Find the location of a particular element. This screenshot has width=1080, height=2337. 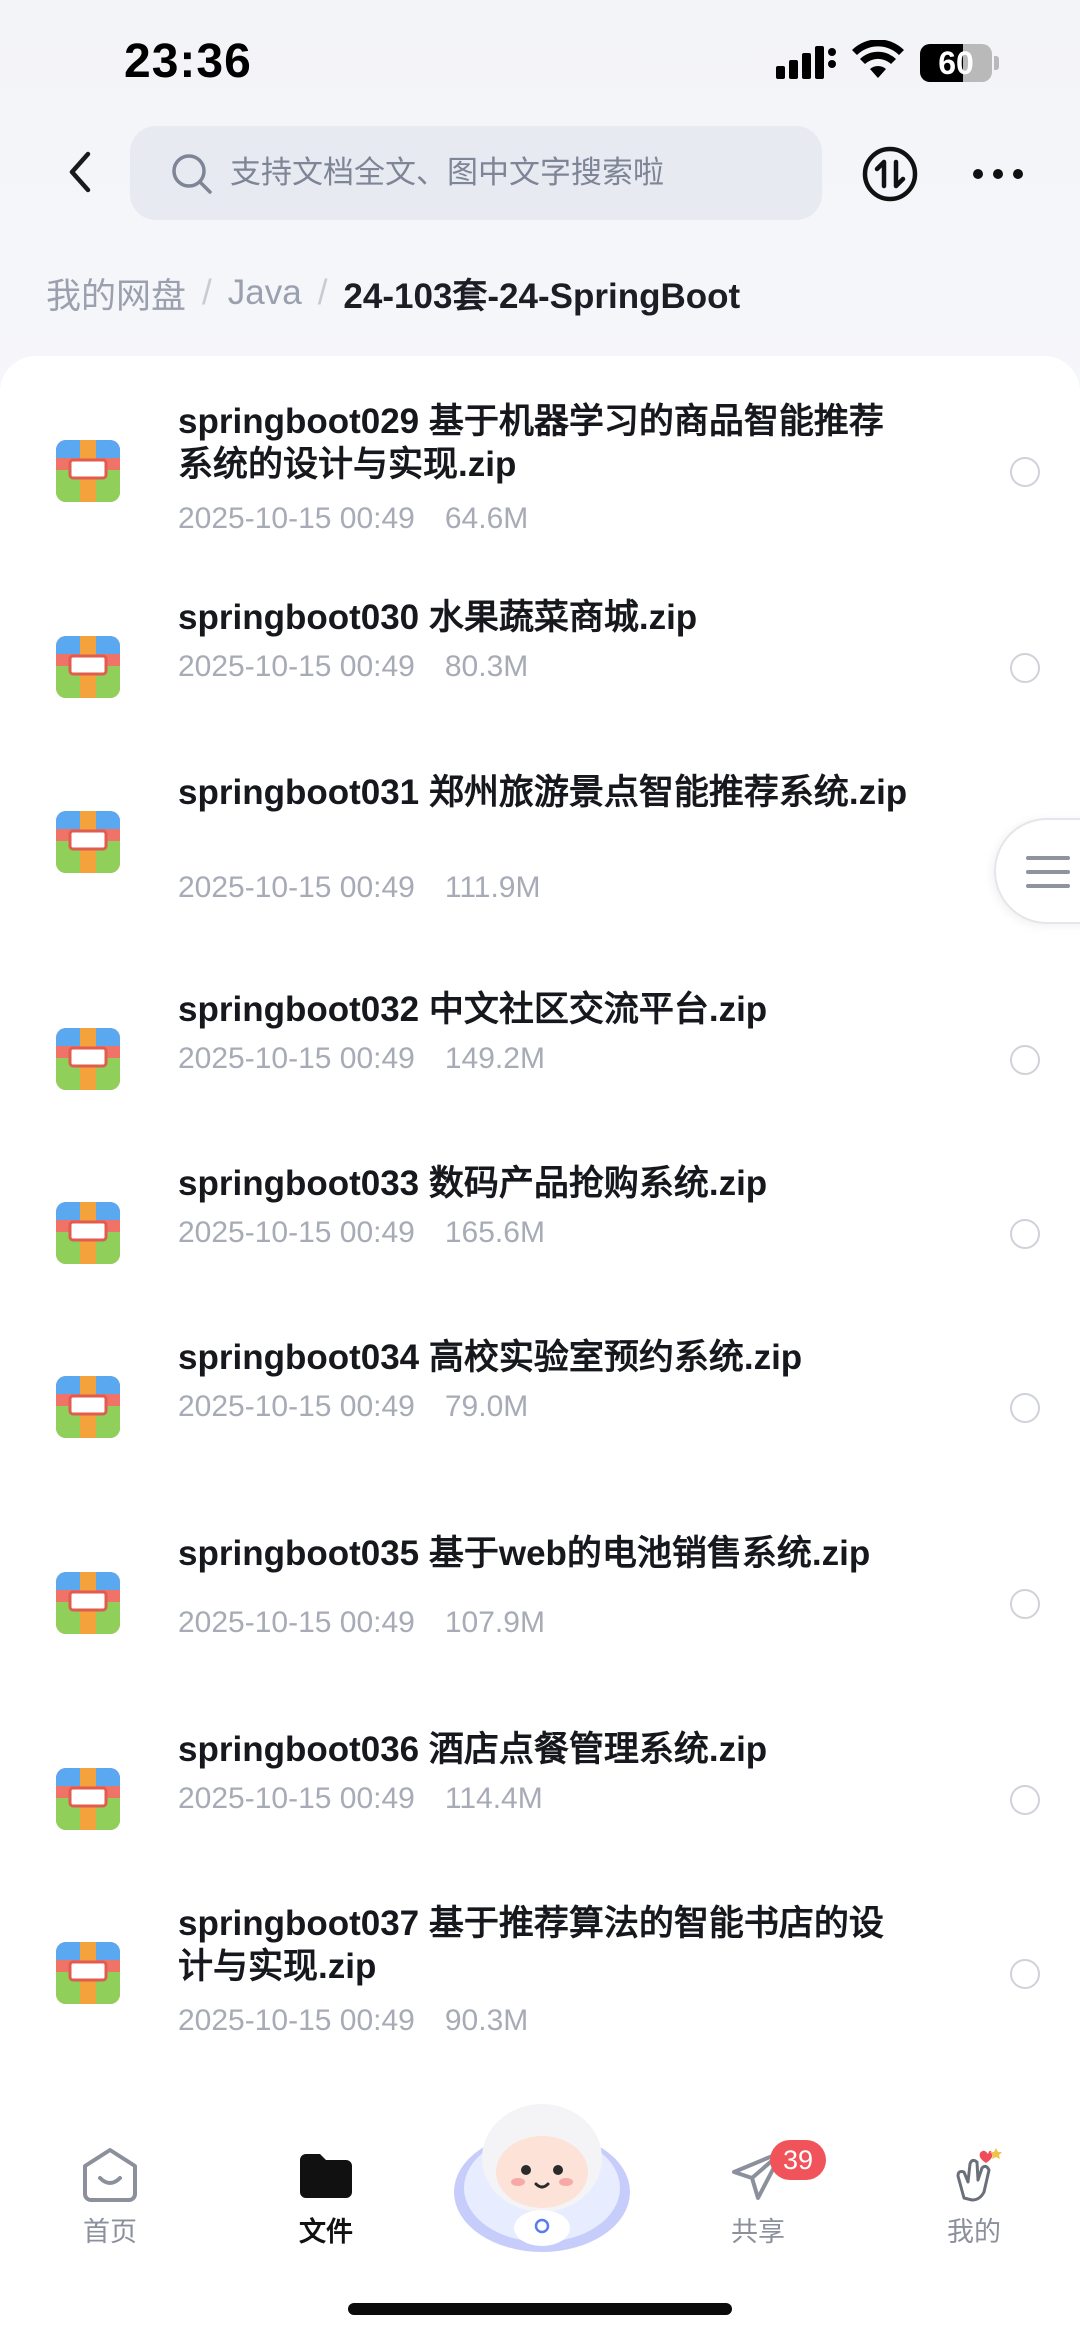

tab-home: 首页 is located at coordinates (110, 2201).